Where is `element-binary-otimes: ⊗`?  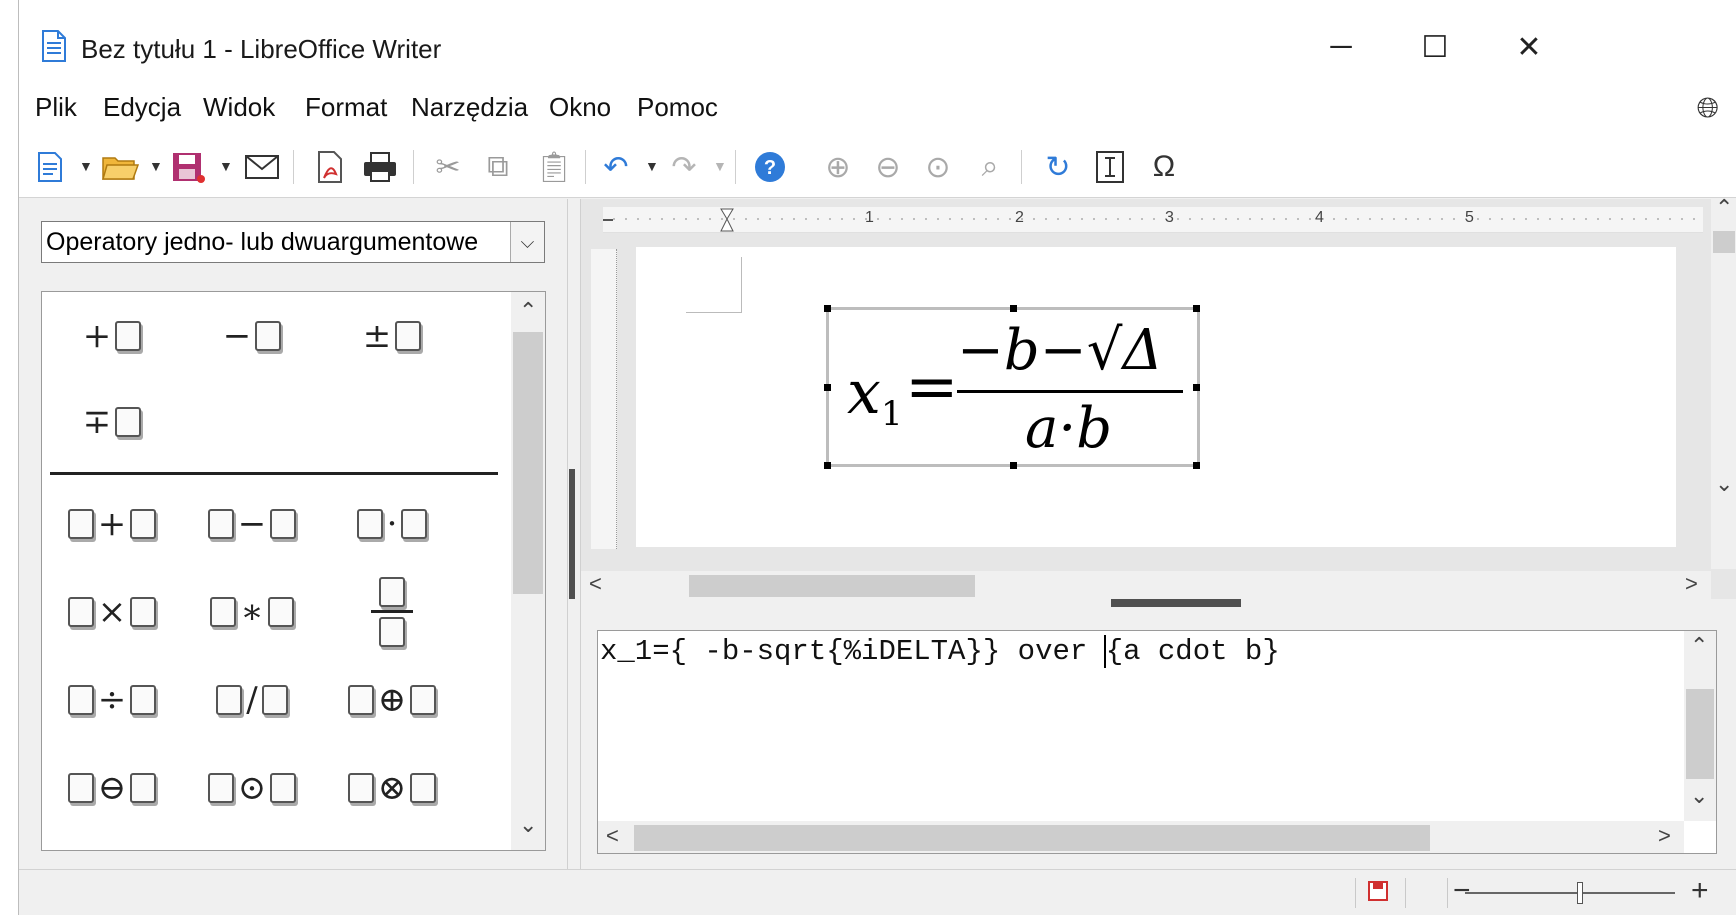
element-binary-otimes: ⊗ is located at coordinates (392, 788).